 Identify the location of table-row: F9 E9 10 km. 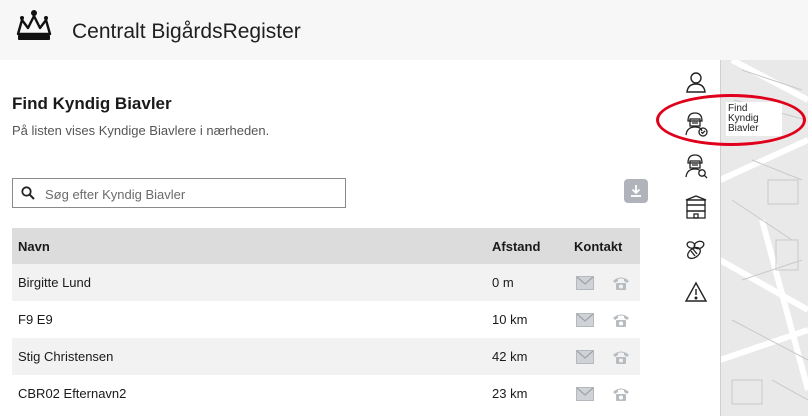
(326, 319).